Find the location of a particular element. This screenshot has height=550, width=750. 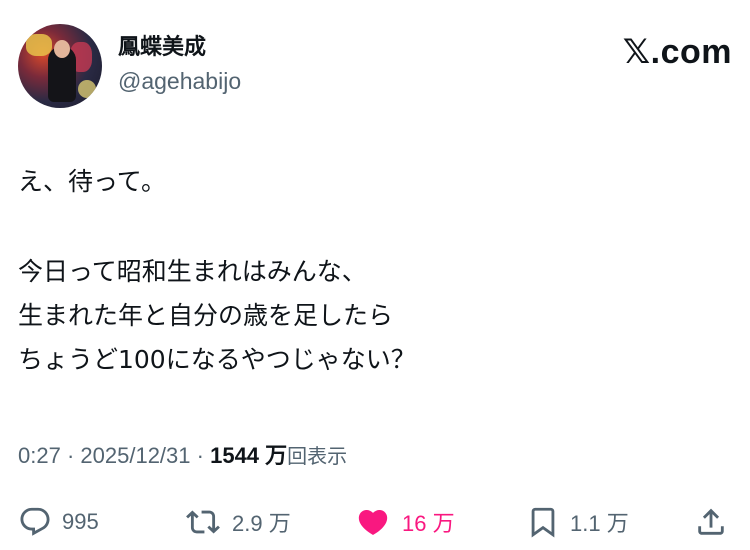

like-button: 16 万 is located at coordinates (404, 522).